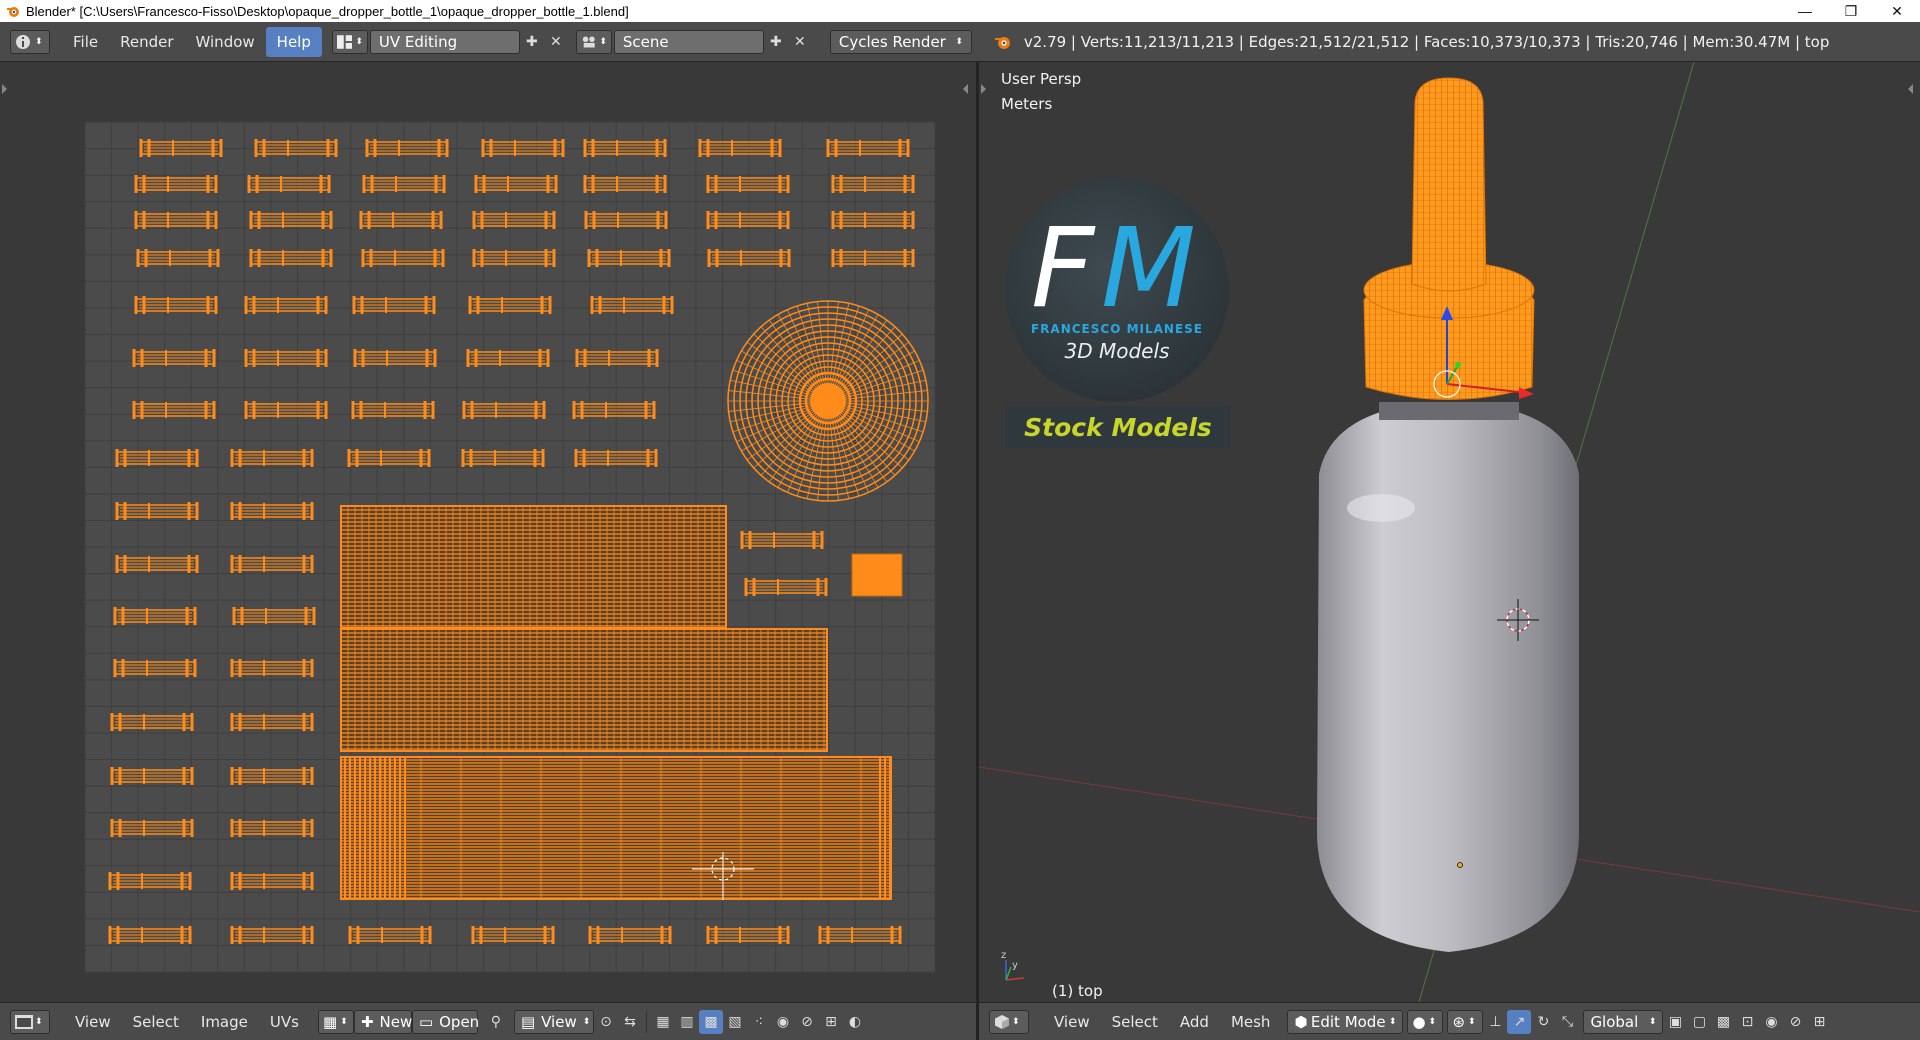 Image resolution: width=1920 pixels, height=1040 pixels. What do you see at coordinates (855, 1022) in the screenshot?
I see `render-preview-icon: ◐` at bounding box center [855, 1022].